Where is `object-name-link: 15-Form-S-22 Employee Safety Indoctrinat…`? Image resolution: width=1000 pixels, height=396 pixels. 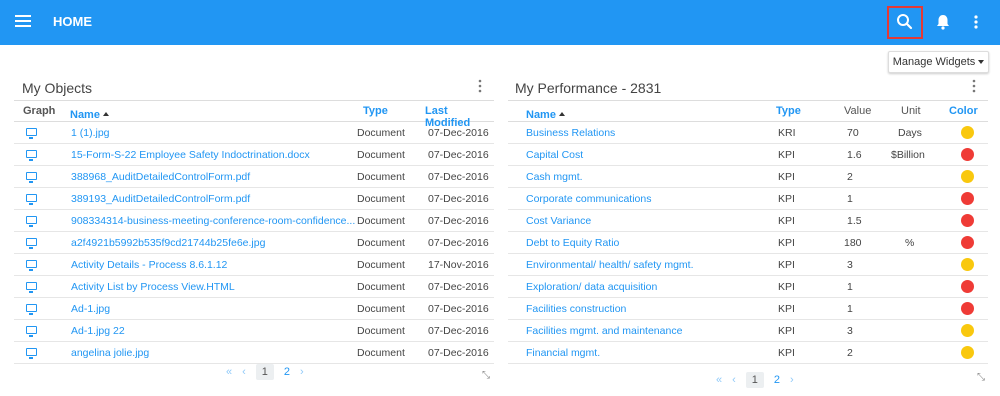 object-name-link: 15-Form-S-22 Employee Safety Indoctrinat… is located at coordinates (190, 155).